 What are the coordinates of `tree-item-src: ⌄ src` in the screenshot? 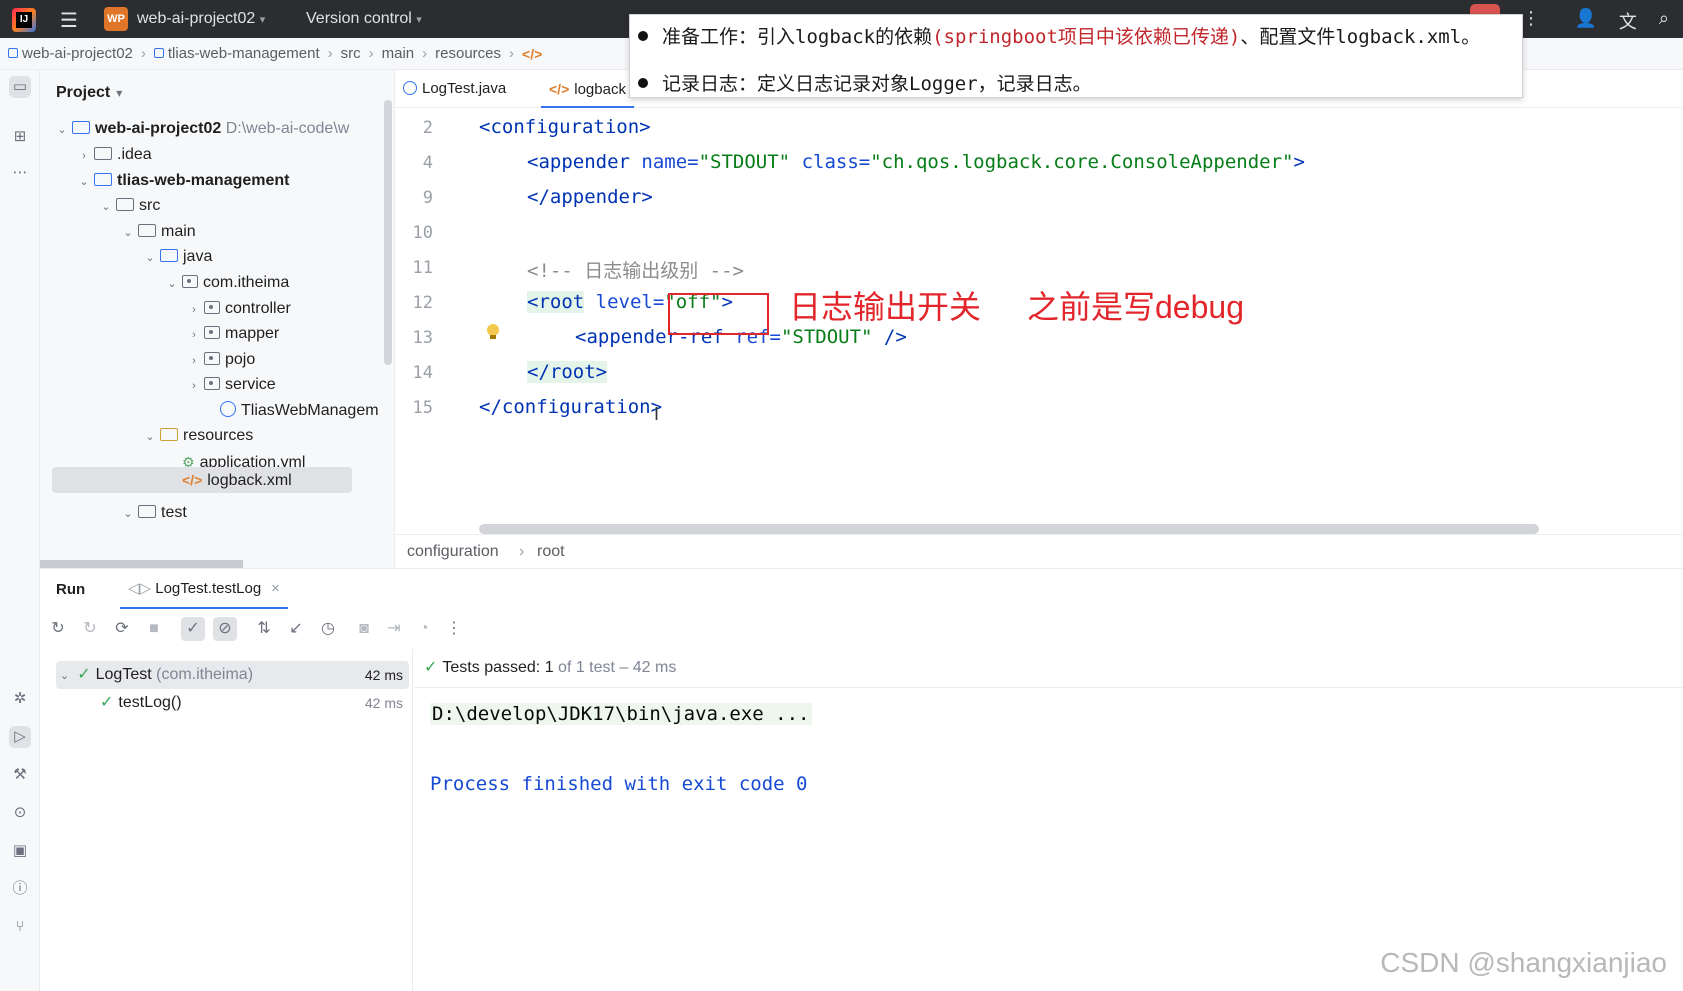 It's located at (129, 206).